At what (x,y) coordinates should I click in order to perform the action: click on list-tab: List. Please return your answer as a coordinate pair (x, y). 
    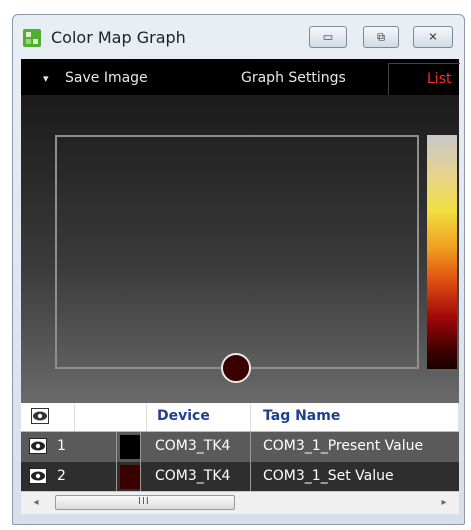
    Looking at the image, I should click on (424, 79).